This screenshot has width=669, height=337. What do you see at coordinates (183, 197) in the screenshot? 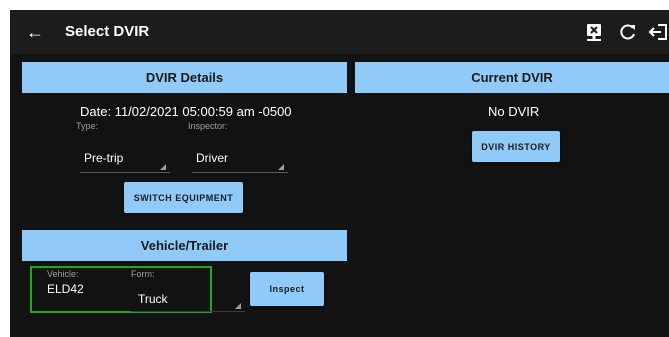
I see `switch-equipment-button: SWITCH EQUIPMENT` at bounding box center [183, 197].